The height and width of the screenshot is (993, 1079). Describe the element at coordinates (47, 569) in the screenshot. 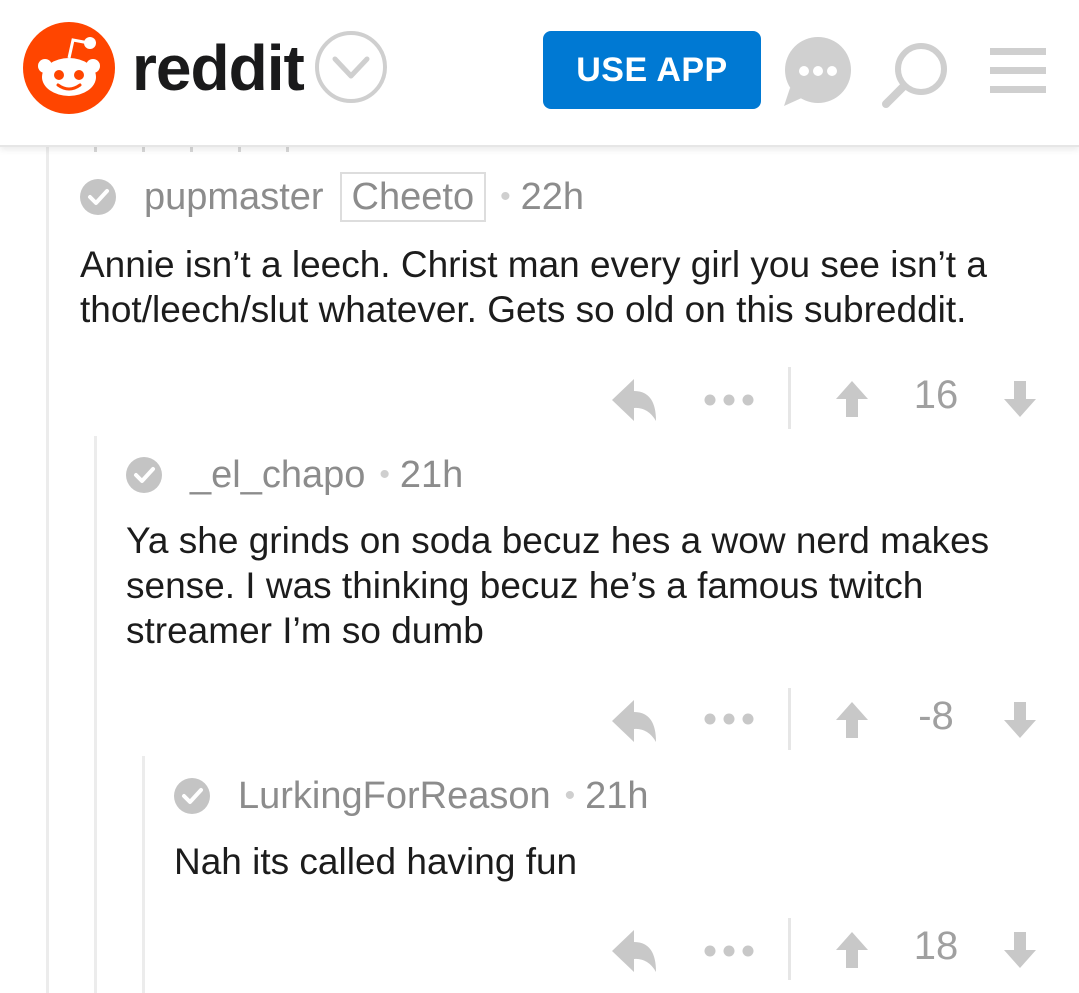

I see `thread-line` at that location.